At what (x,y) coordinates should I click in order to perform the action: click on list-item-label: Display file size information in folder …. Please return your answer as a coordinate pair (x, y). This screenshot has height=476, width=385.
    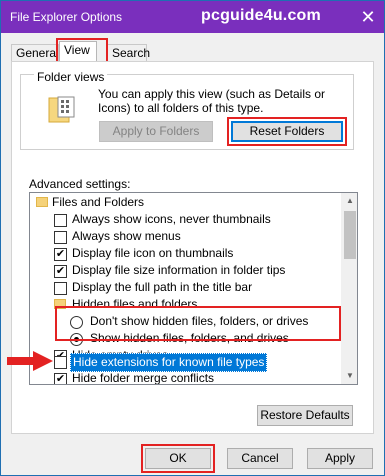
    Looking at the image, I should click on (179, 270).